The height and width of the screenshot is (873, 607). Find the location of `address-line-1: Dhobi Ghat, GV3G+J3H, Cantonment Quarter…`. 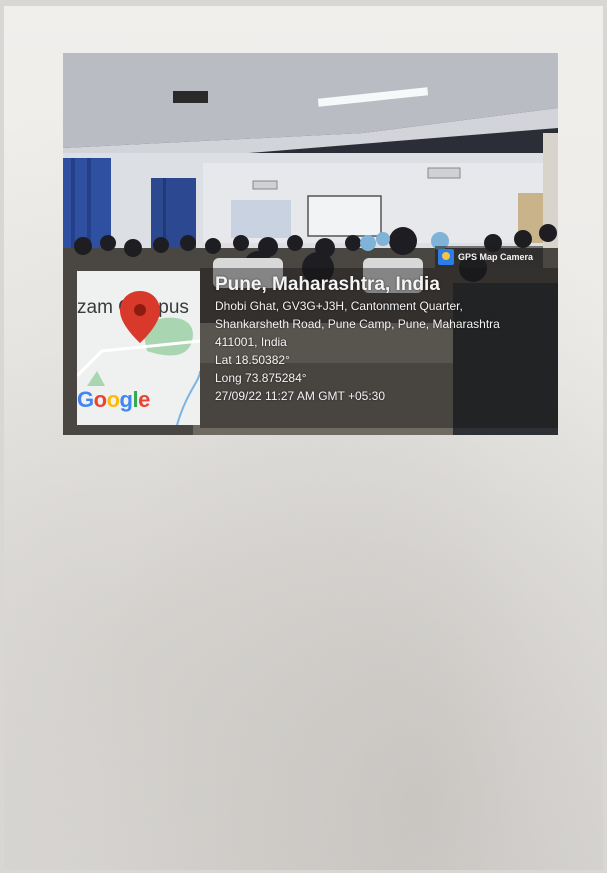

address-line-1: Dhobi Ghat, GV3G+J3H, Cantonment Quarter… is located at coordinates (339, 306).